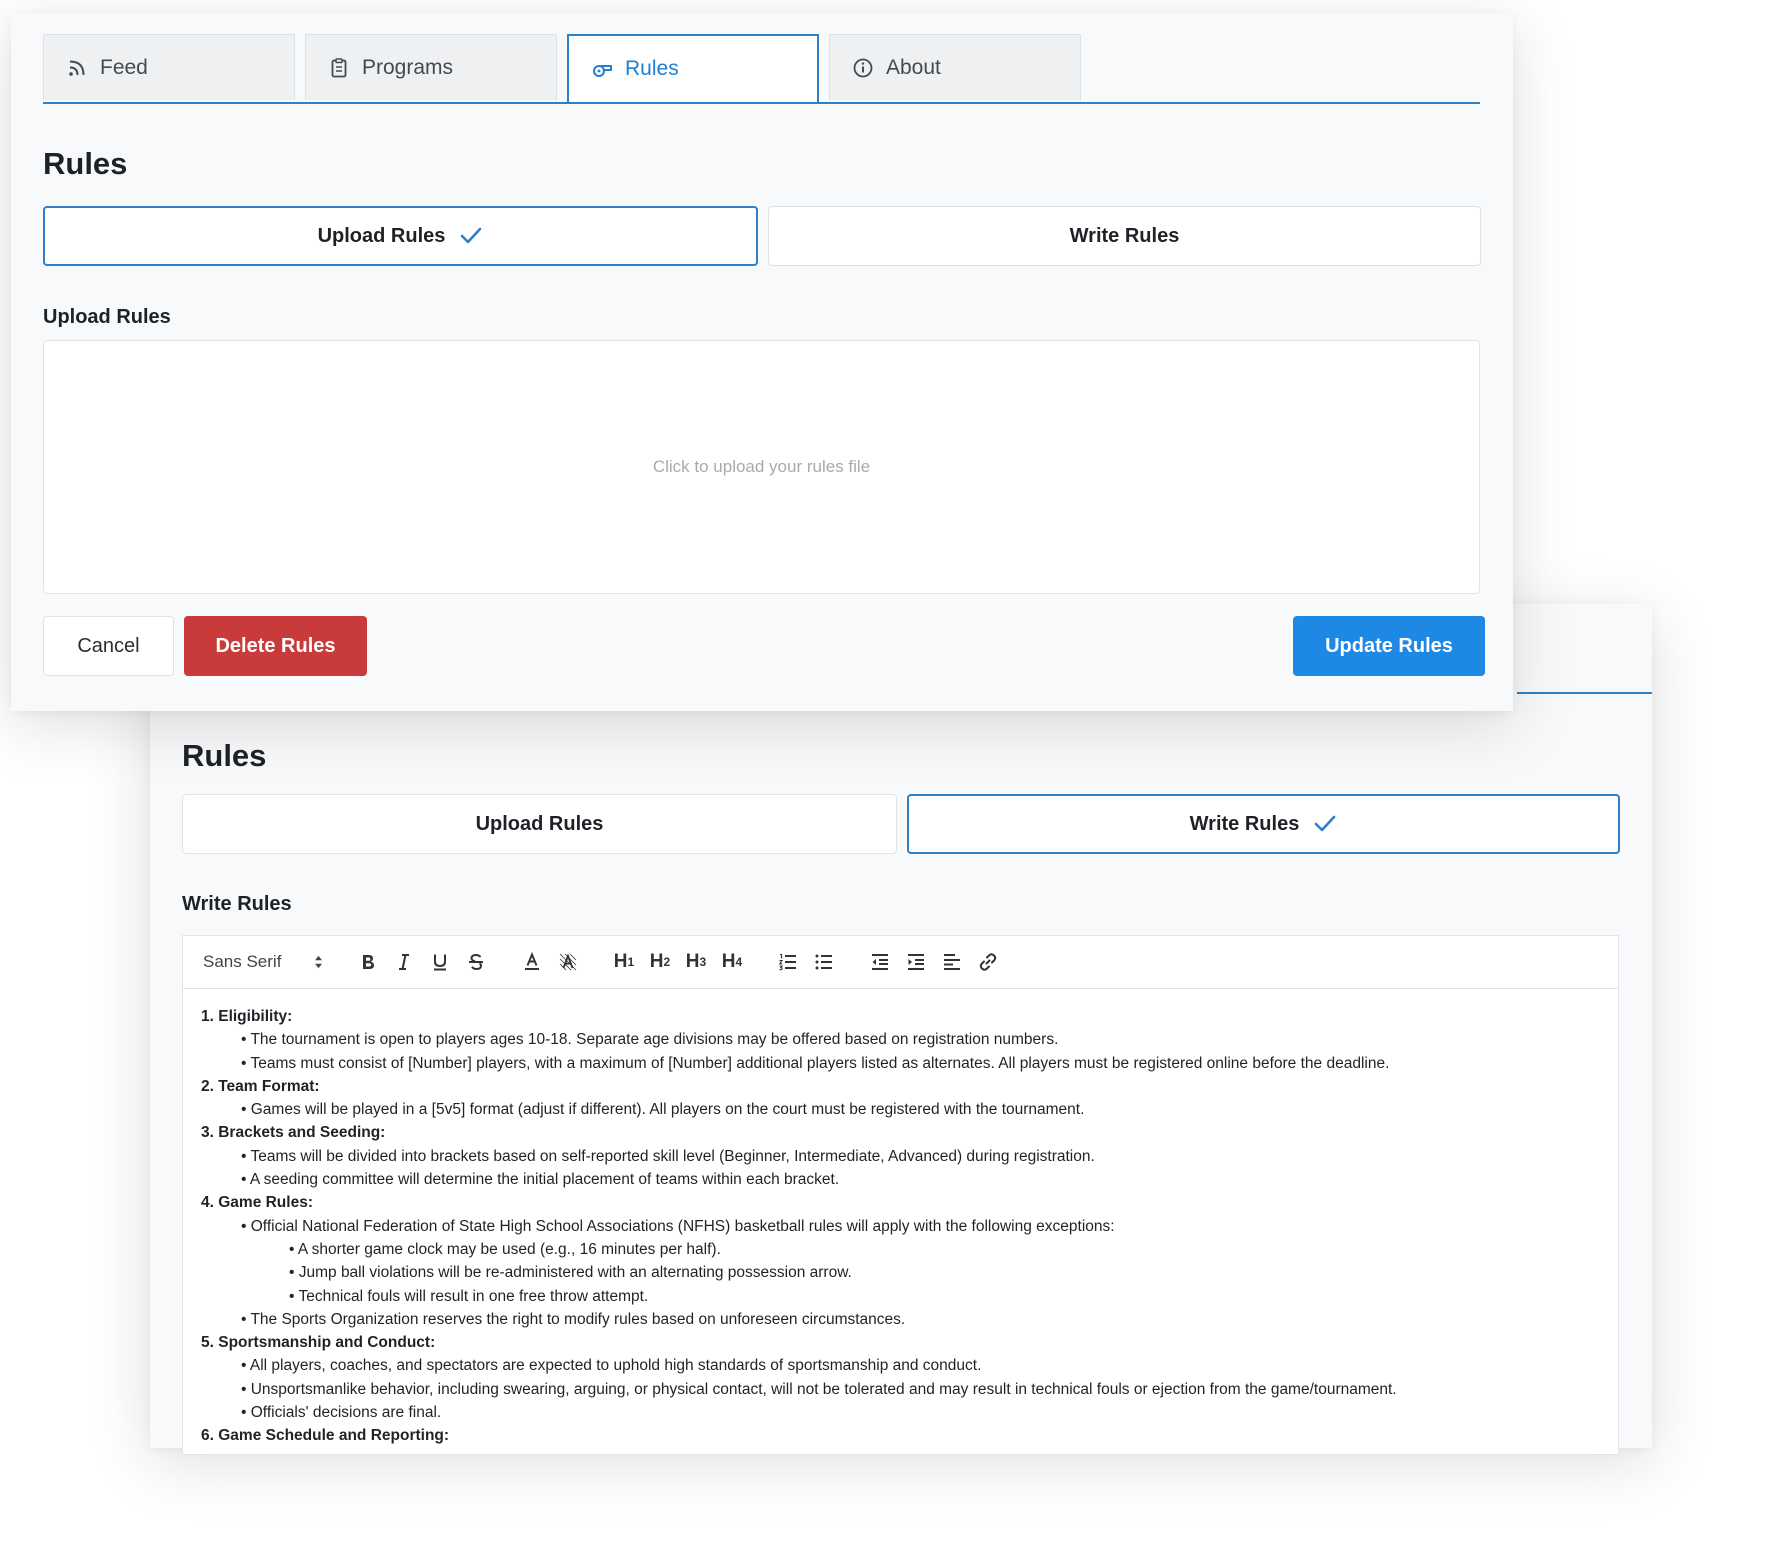 This screenshot has height=1551, width=1781. What do you see at coordinates (257, 1203) in the screenshot?
I see `rule-heading: 4. Game Rules:` at bounding box center [257, 1203].